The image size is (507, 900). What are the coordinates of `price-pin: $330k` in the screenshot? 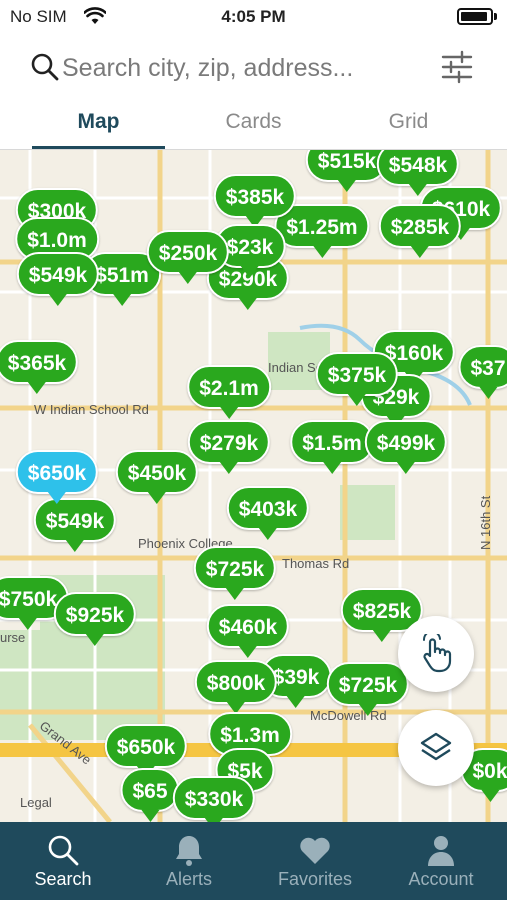 It's located at (214, 799).